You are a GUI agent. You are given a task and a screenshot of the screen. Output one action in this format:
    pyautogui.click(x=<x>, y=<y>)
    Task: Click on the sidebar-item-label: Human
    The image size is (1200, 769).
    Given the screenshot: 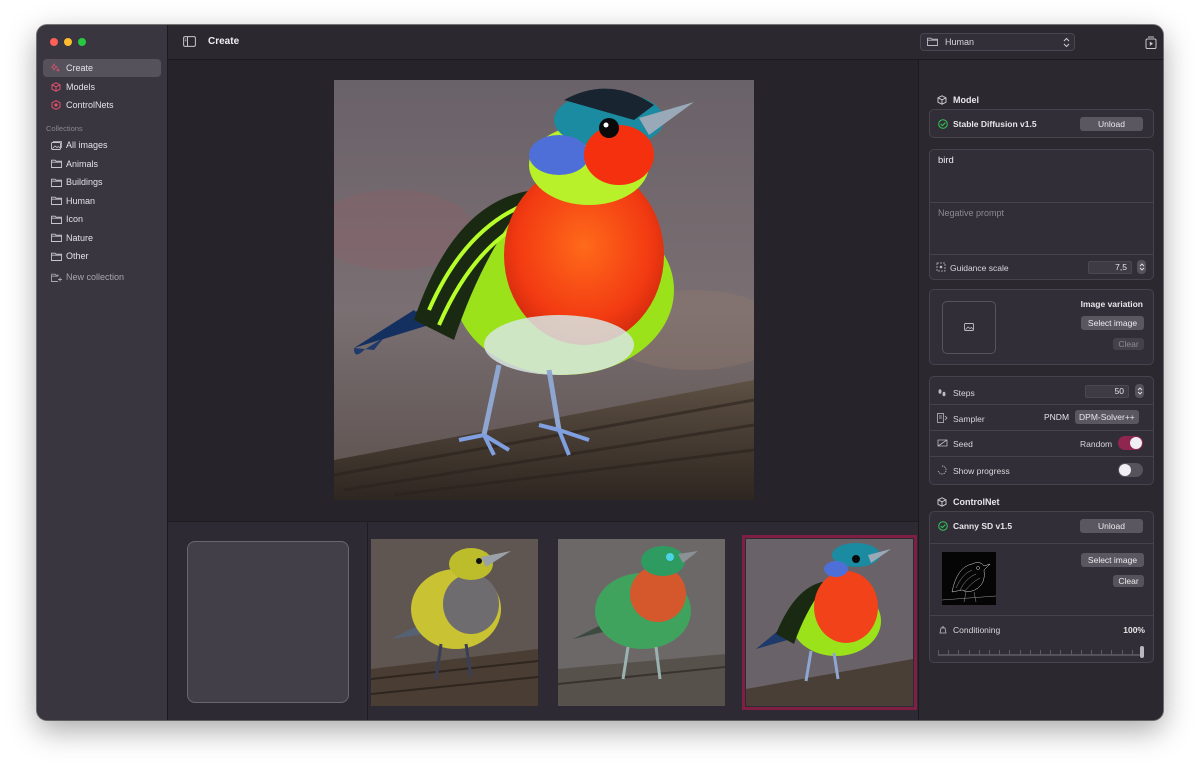 What is the action you would take?
    pyautogui.click(x=81, y=200)
    